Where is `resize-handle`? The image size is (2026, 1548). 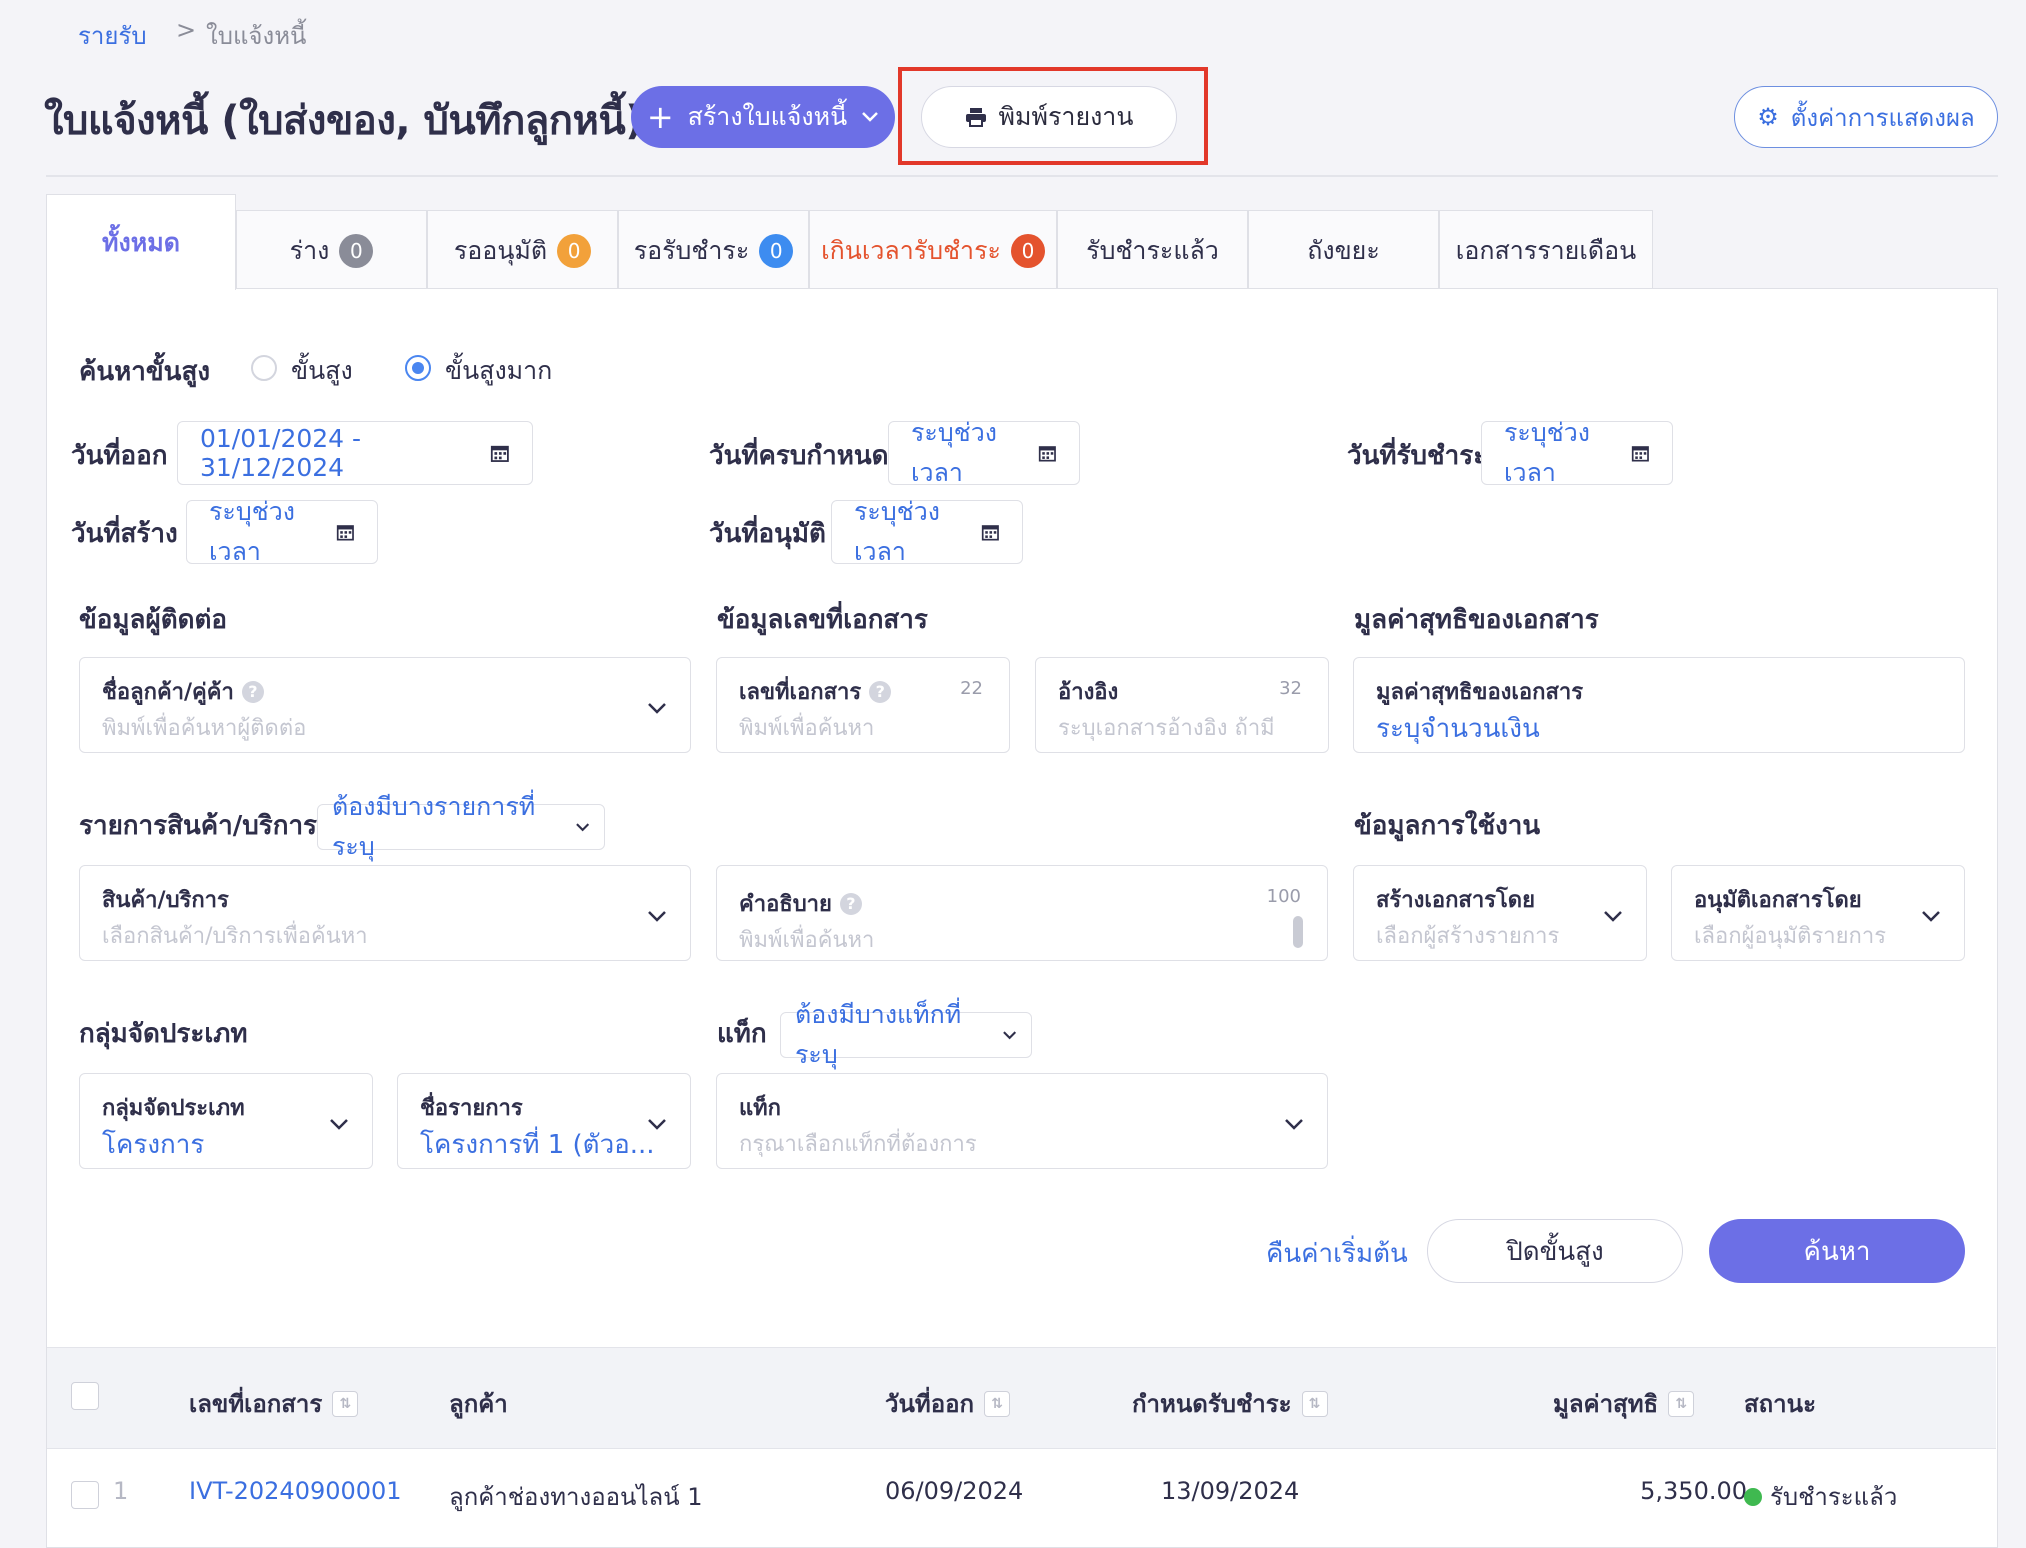
resize-handle is located at coordinates (1298, 932).